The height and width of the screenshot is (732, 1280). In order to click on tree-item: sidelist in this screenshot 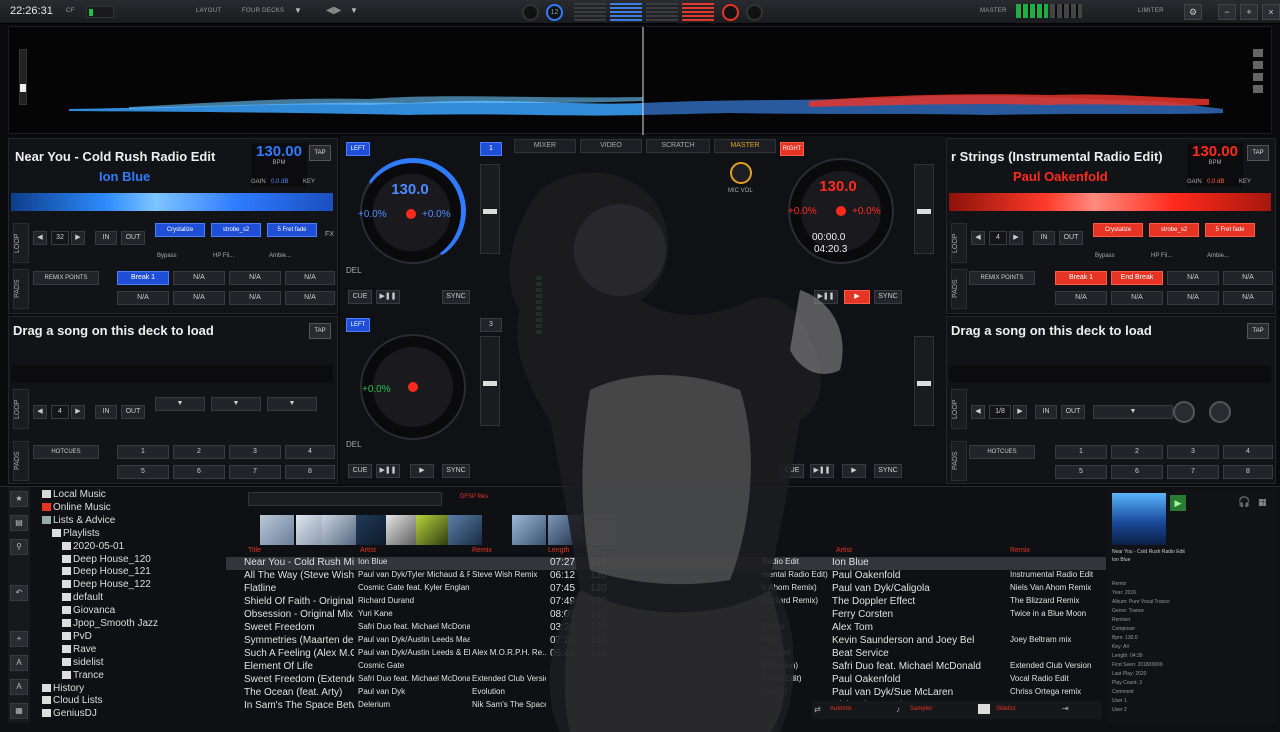, I will do `click(83, 662)`.